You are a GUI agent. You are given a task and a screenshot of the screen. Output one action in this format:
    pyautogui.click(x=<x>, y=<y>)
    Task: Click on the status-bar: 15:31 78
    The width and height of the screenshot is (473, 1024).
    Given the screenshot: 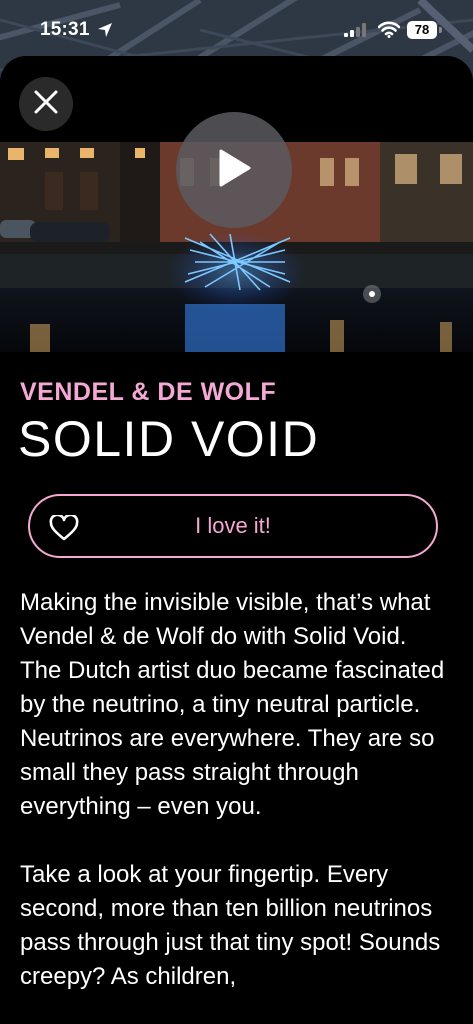 What is the action you would take?
    pyautogui.click(x=236, y=30)
    